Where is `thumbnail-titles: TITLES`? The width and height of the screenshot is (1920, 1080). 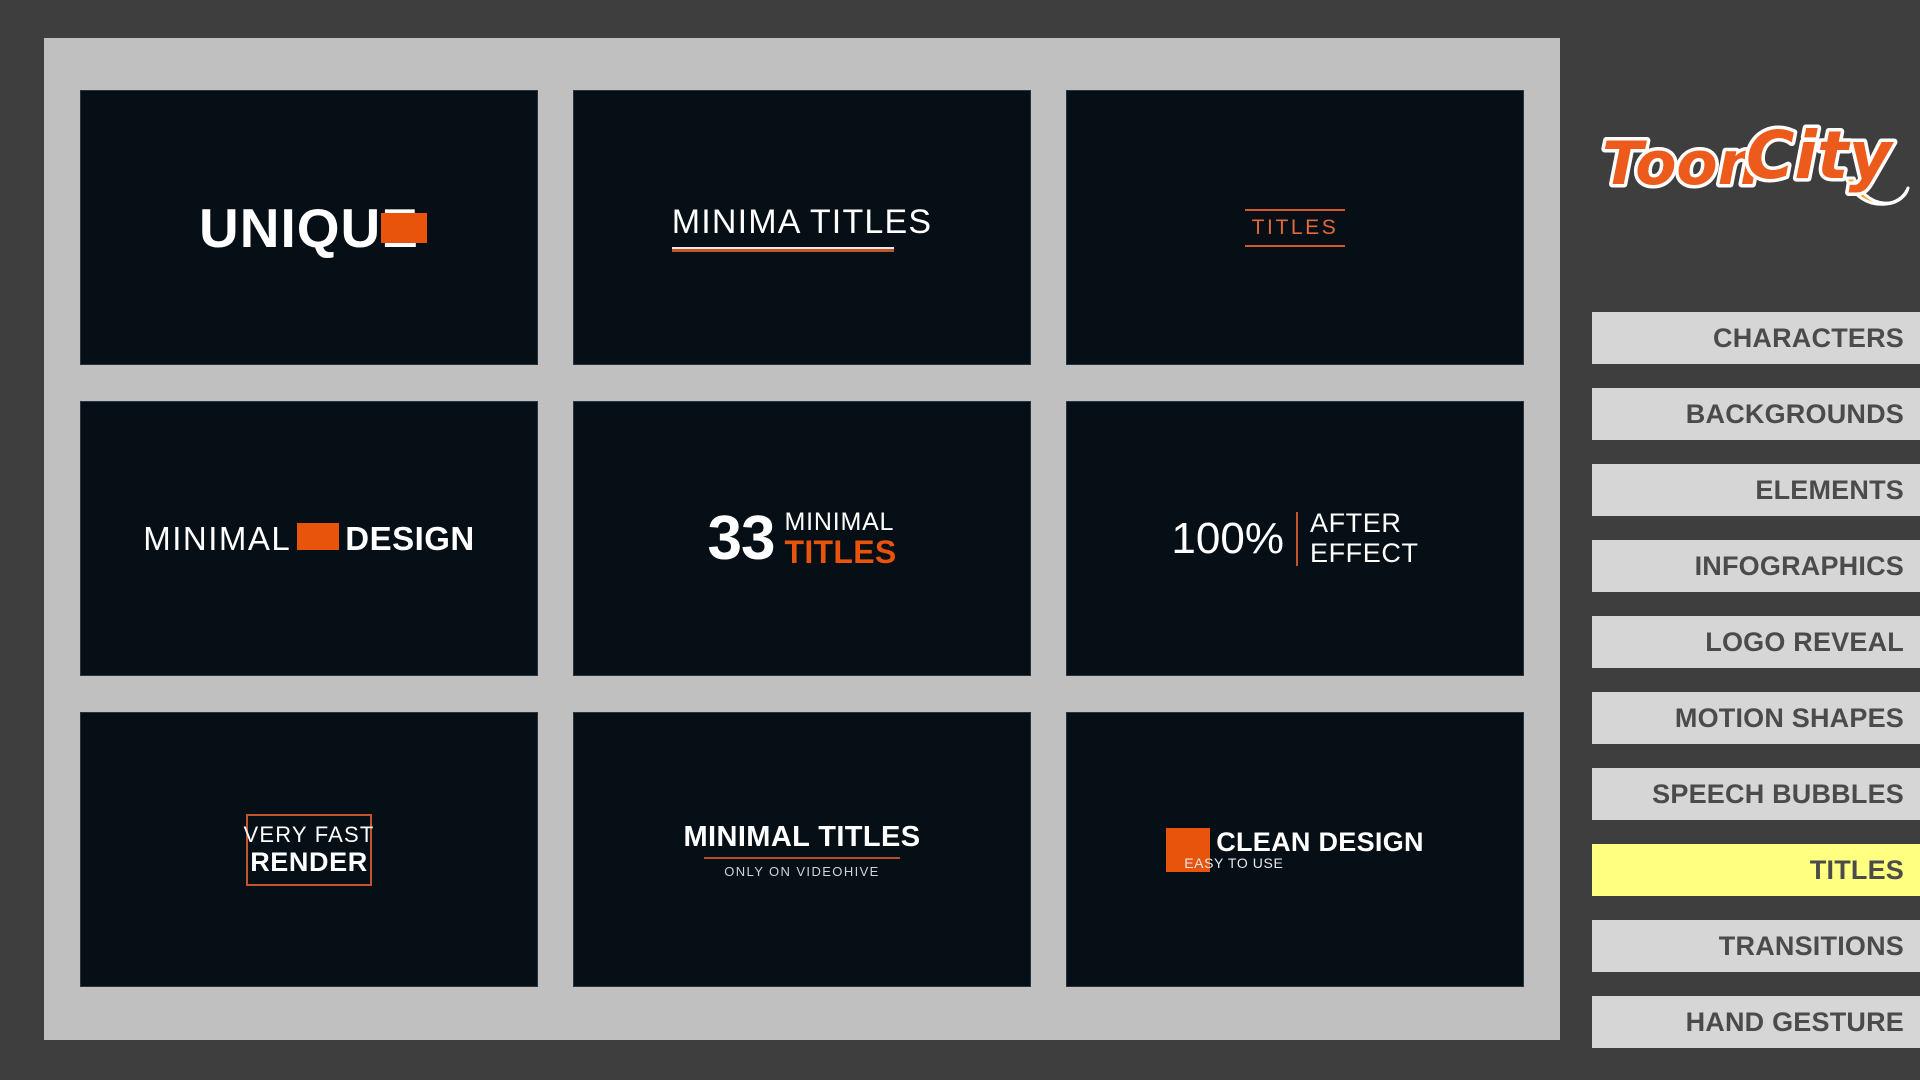 thumbnail-titles: TITLES is located at coordinates (1295, 227).